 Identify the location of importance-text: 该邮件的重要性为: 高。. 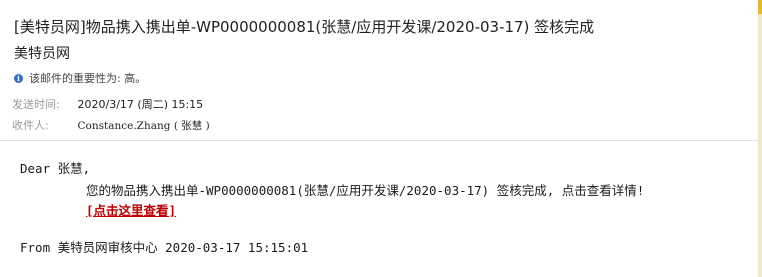
(88, 78).